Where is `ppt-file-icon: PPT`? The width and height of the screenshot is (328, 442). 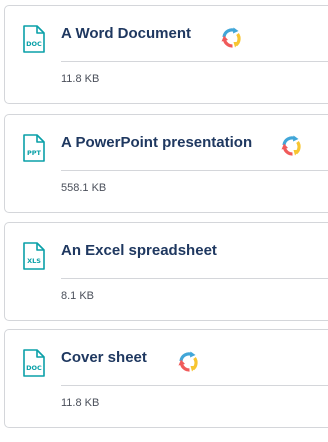 ppt-file-icon: PPT is located at coordinates (34, 148).